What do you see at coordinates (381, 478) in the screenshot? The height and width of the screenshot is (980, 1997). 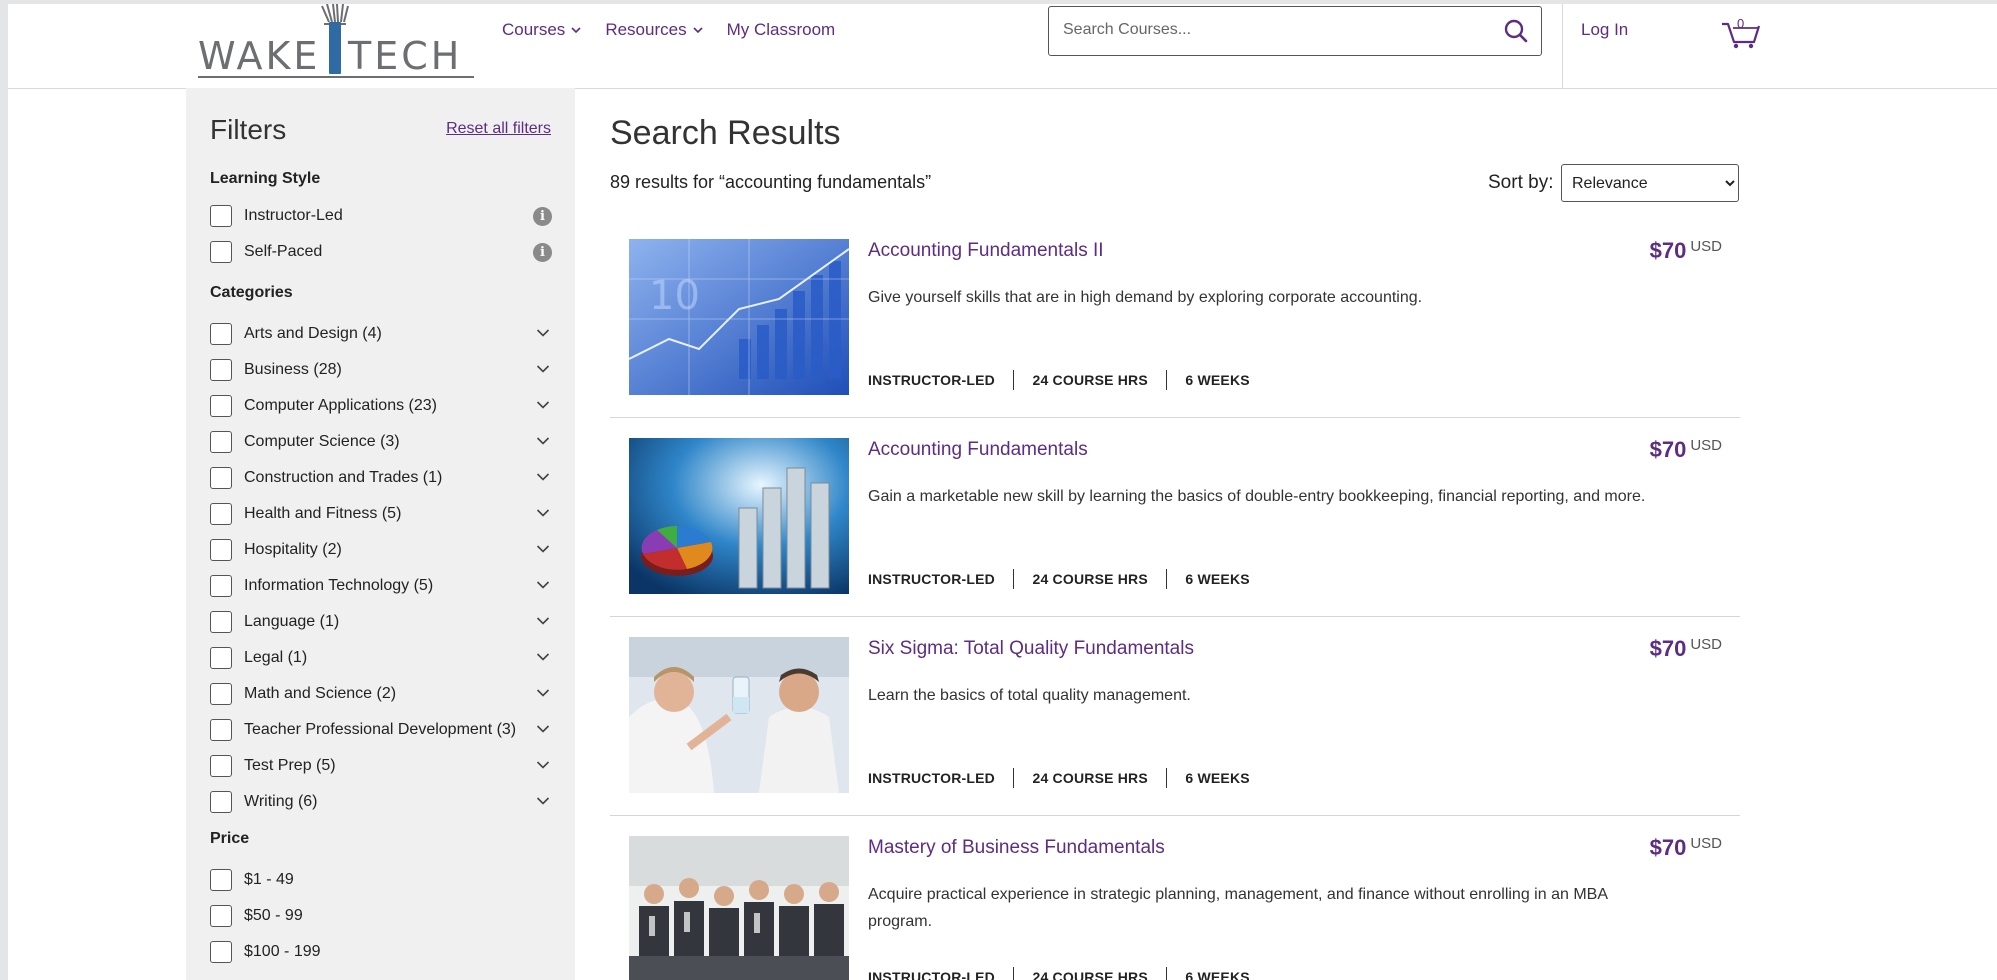 I see `category-filter-item: Construction and Trades (1)` at bounding box center [381, 478].